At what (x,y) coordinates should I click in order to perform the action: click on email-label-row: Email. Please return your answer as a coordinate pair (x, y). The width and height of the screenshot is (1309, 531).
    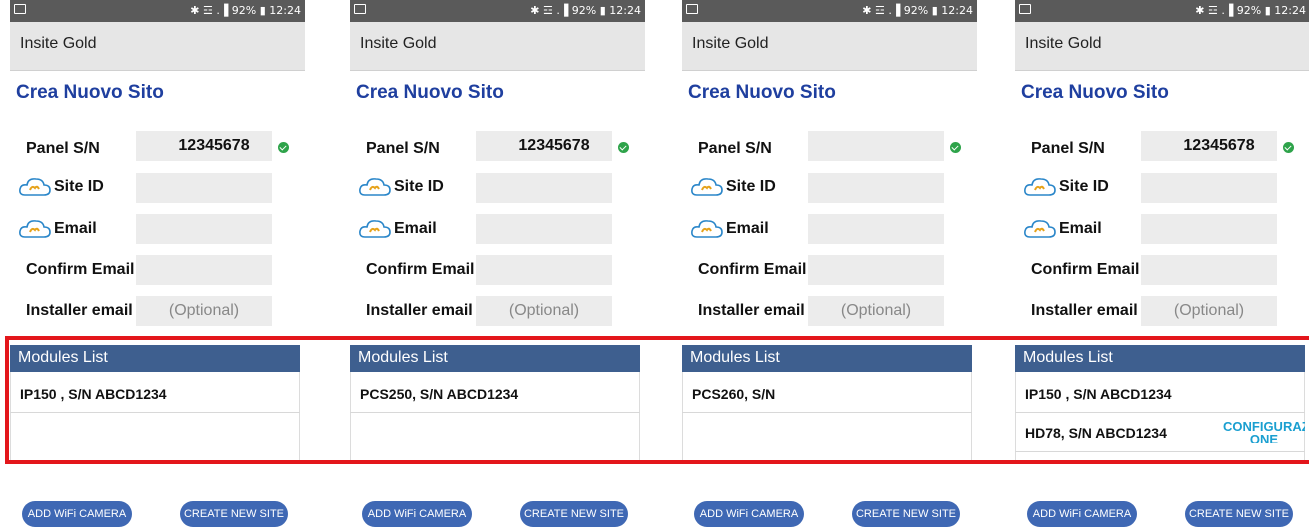
    Looking at the image, I should click on (729, 229).